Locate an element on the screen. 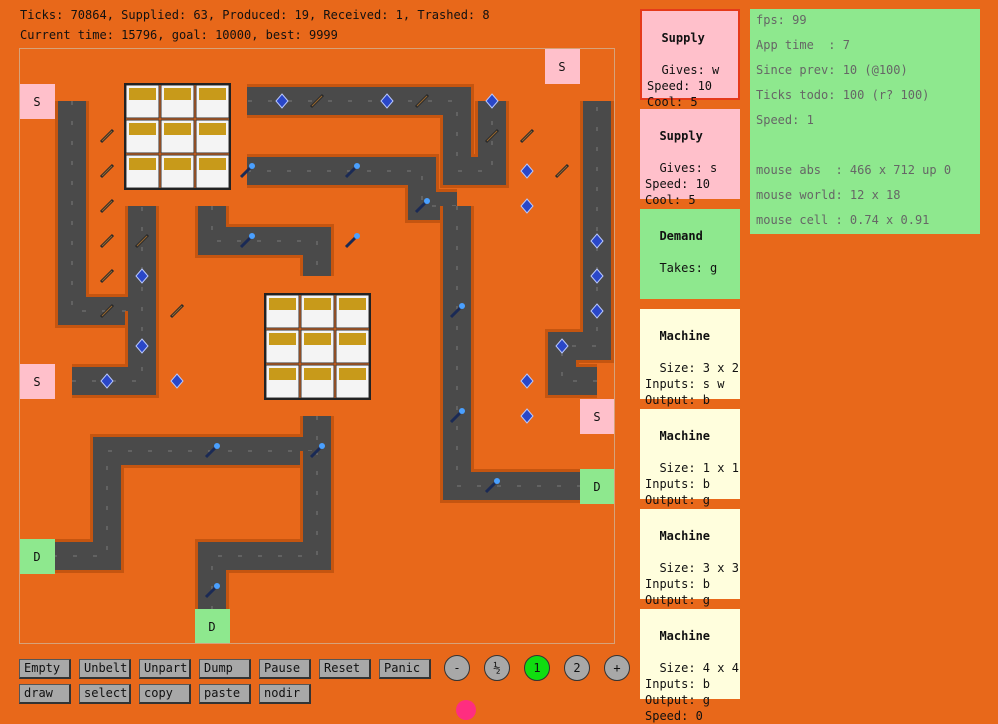 The width and height of the screenshot is (998, 724). panic-button: Panic is located at coordinates (405, 669).